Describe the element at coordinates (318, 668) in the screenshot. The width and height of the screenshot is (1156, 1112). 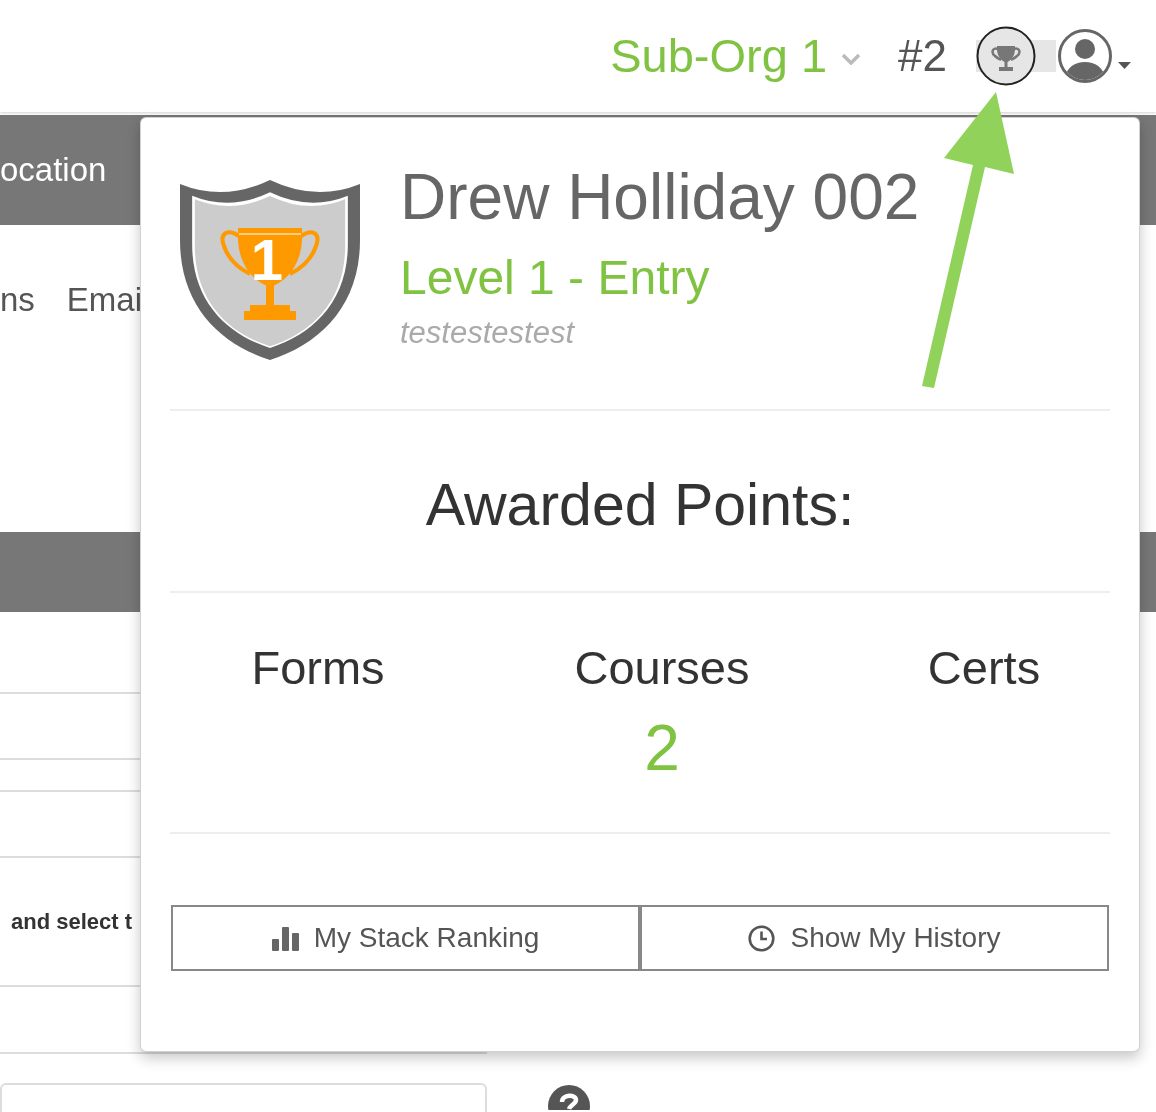
I see `points-category-label: Forms` at that location.